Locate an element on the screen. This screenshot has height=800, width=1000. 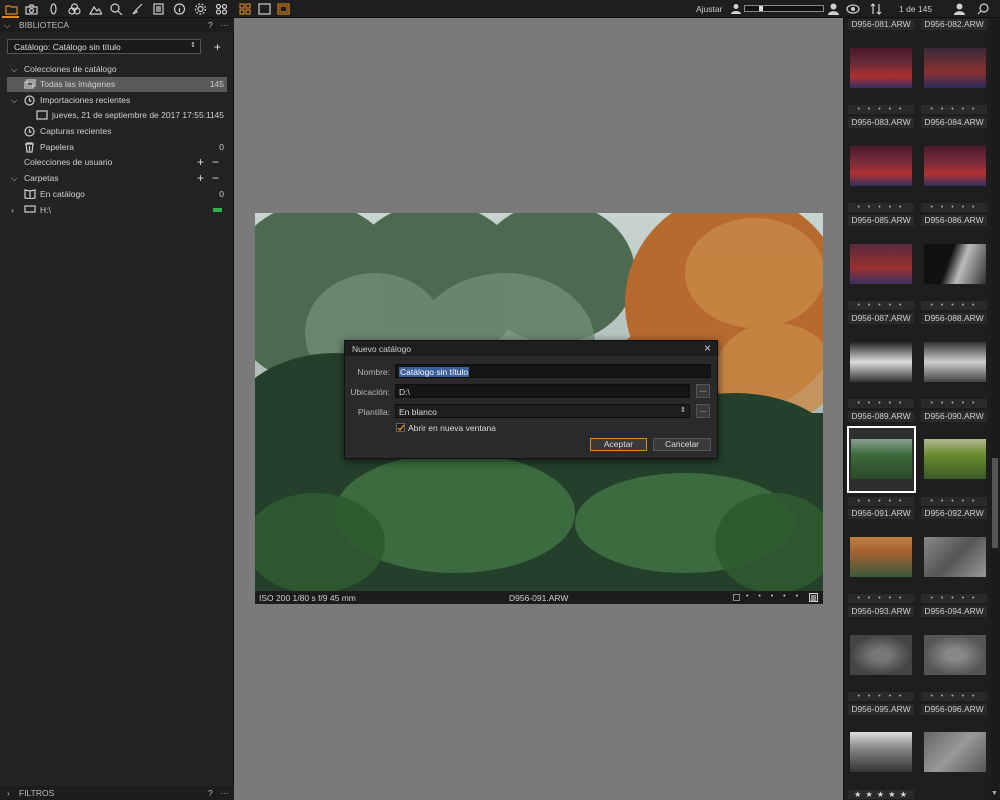
cancel-button: Cancelar is located at coordinates (682, 444).